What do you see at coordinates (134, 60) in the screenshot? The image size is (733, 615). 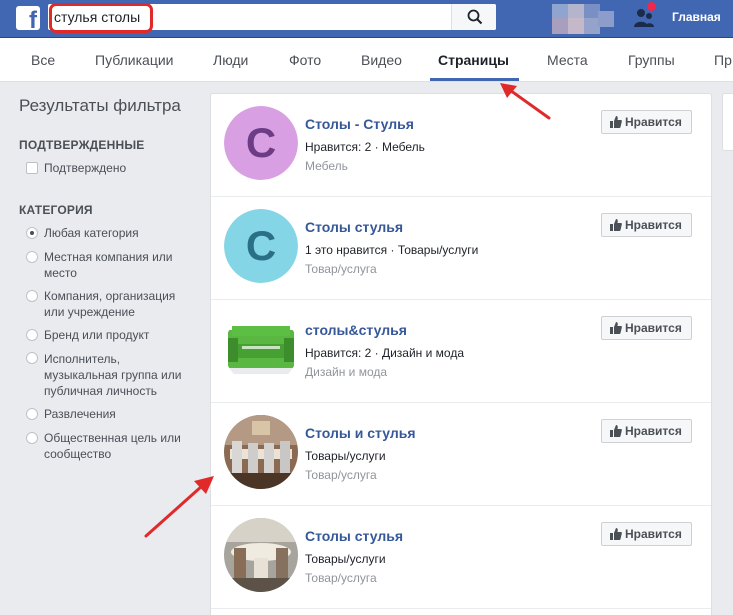 I see `tab-posts: Публикации` at bounding box center [134, 60].